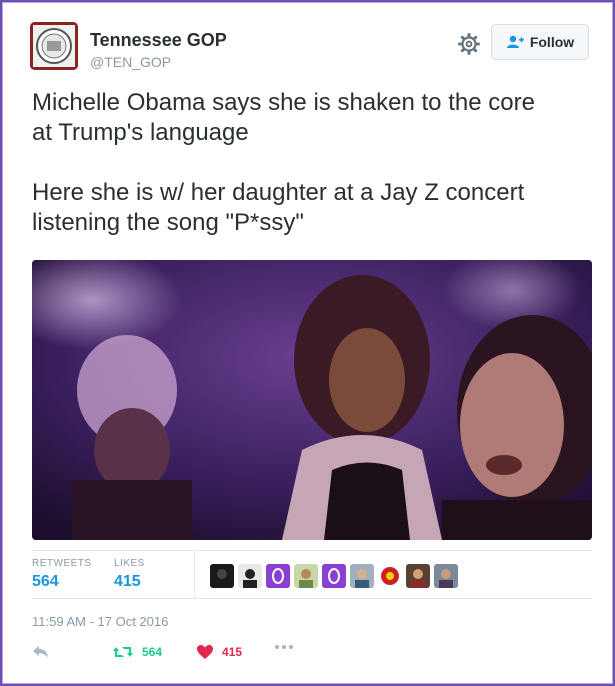 This screenshot has height=686, width=615. What do you see at coordinates (158, 40) in the screenshot?
I see `account-name: Tennessee GOP` at bounding box center [158, 40].